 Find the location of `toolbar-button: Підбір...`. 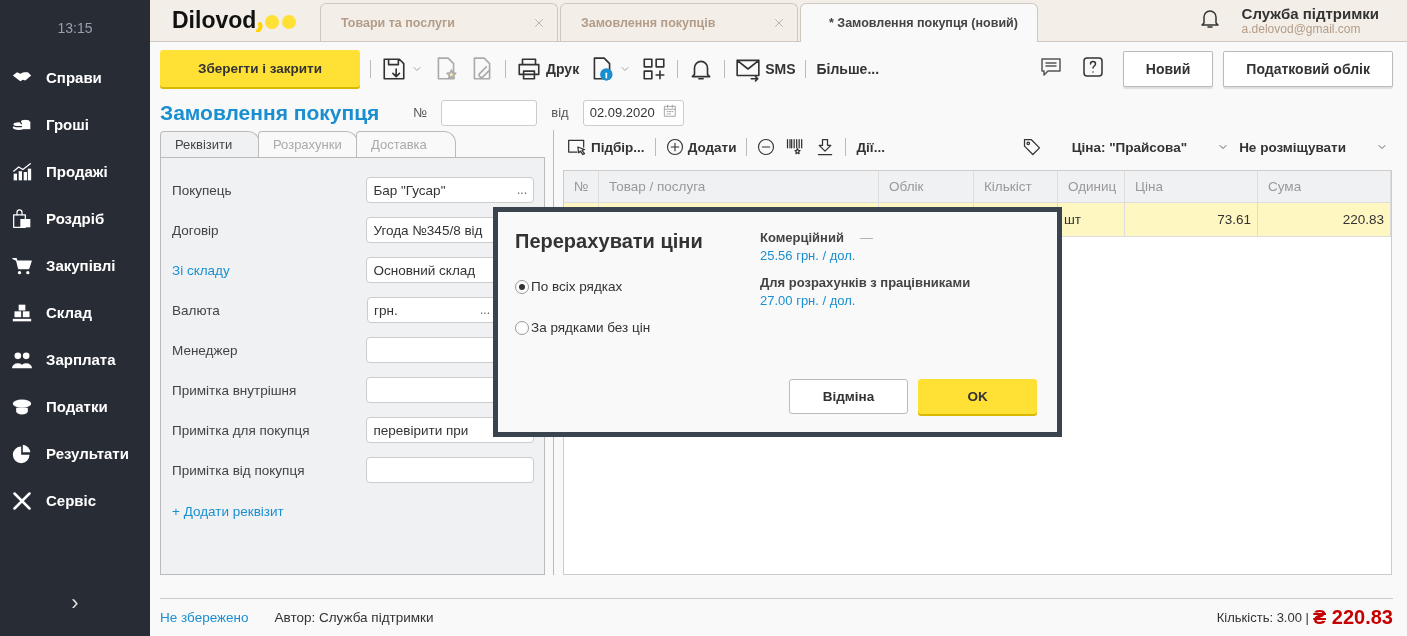

toolbar-button: Підбір... is located at coordinates (606, 147).